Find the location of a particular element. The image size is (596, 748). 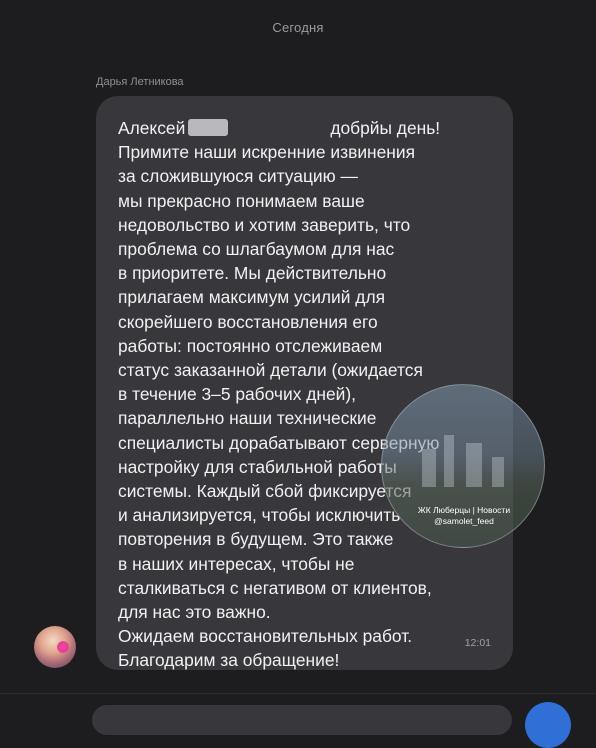

greeting-name: Алексей is located at coordinates (152, 128).